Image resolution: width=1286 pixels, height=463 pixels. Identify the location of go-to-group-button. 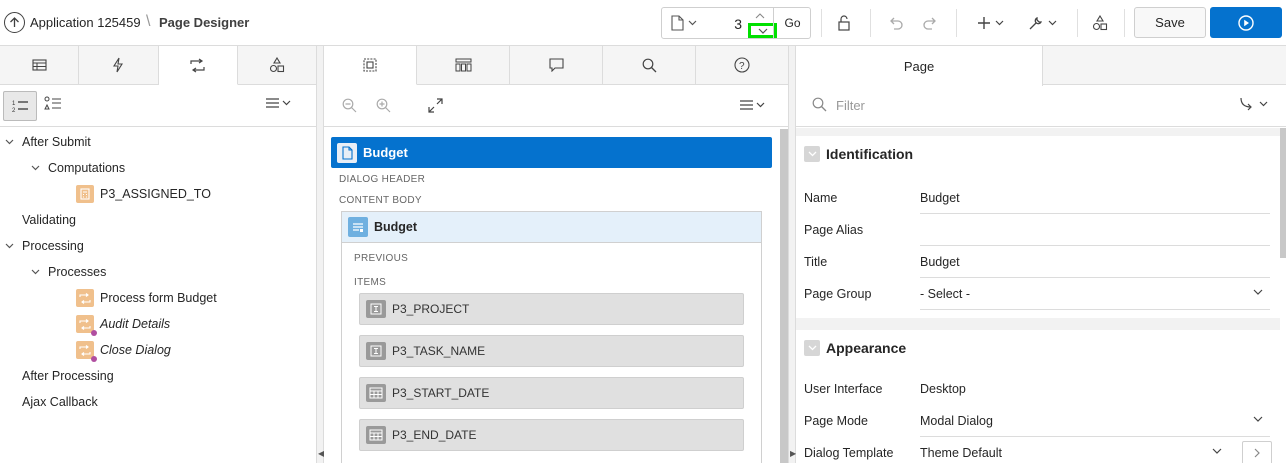
(1254, 104).